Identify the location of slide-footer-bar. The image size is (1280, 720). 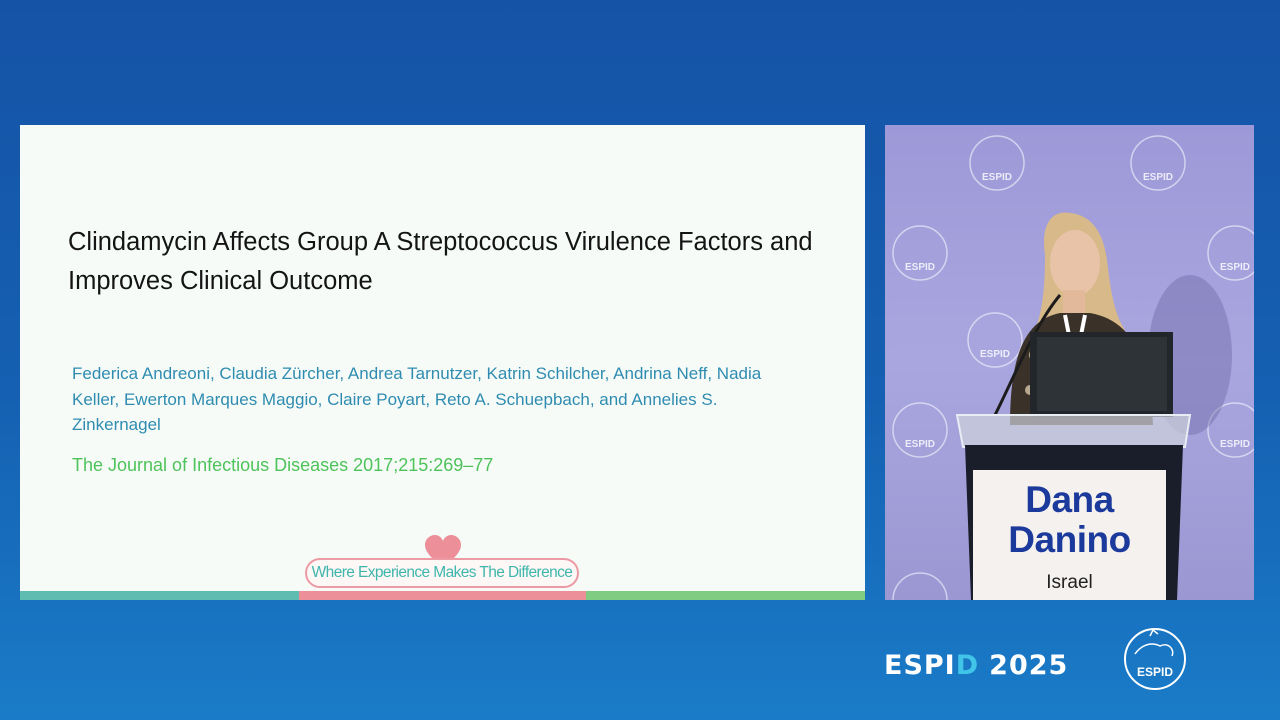
(442, 595).